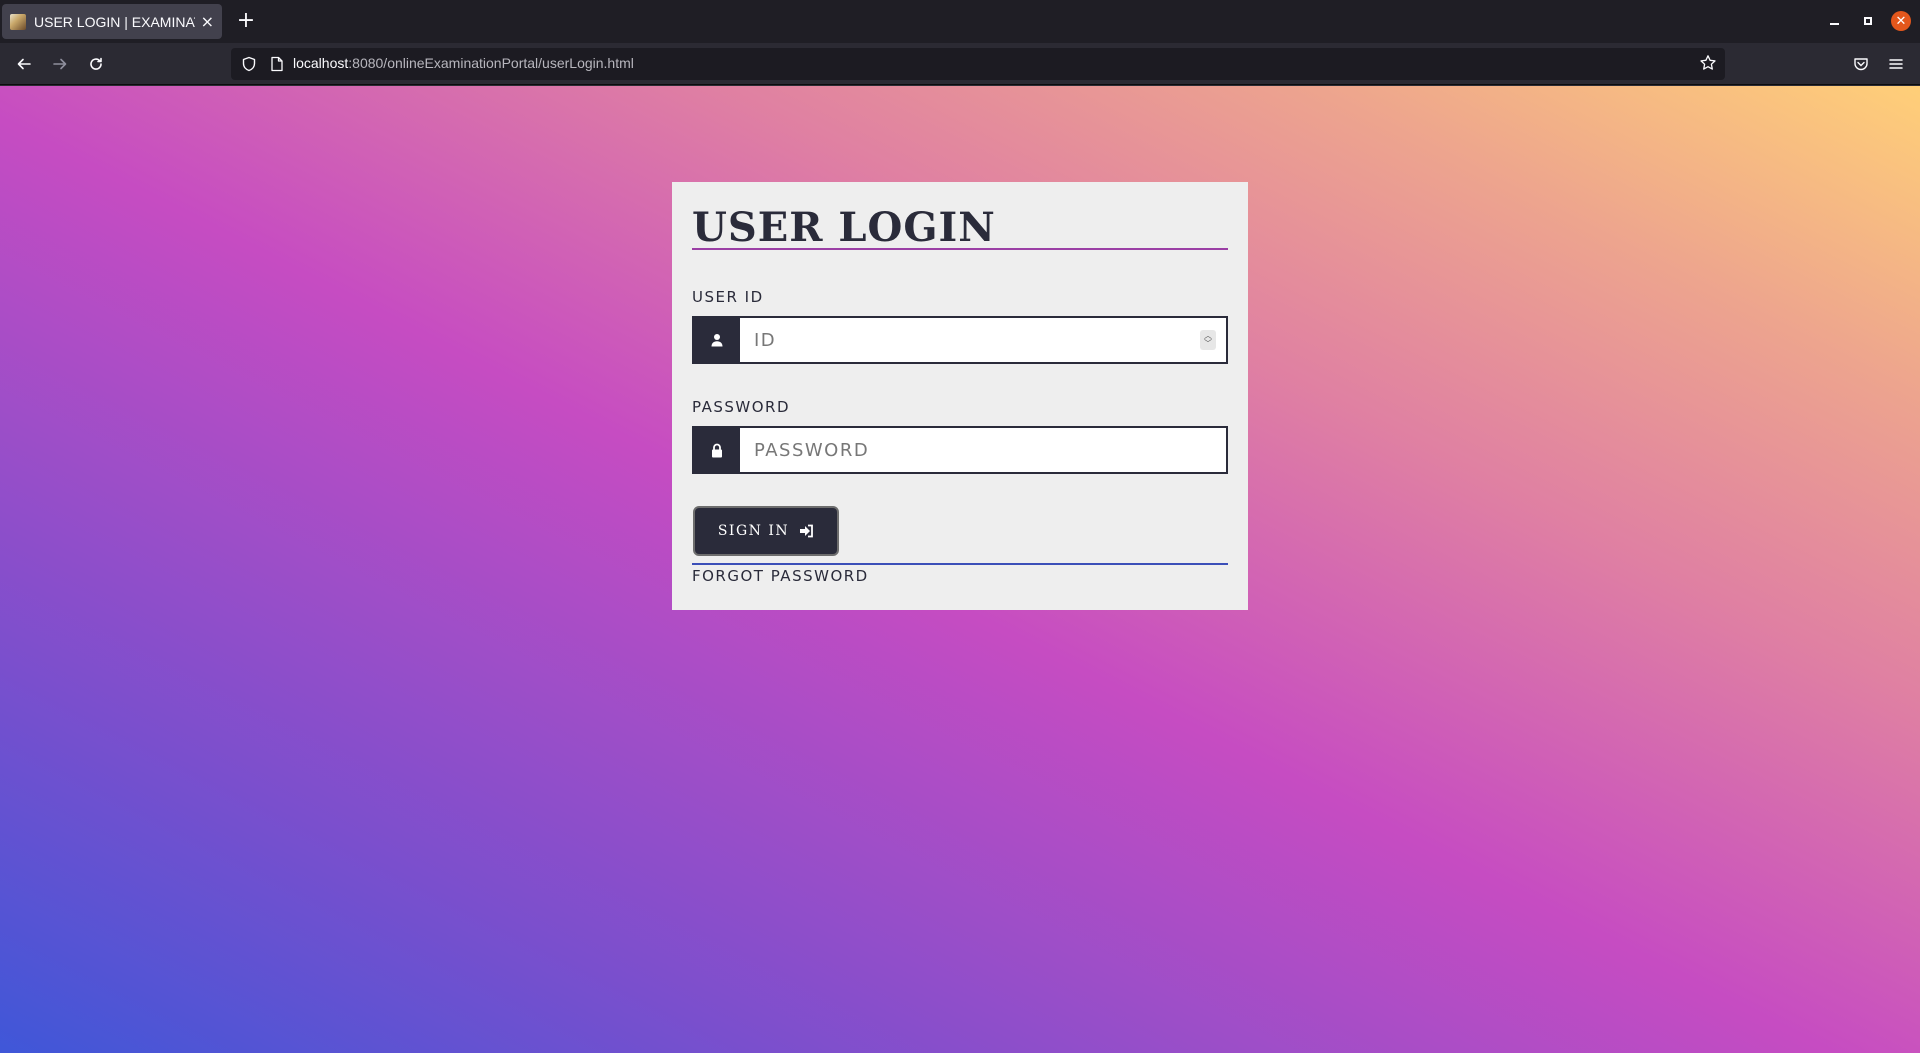 Image resolution: width=1920 pixels, height=1053 pixels. I want to click on user-icon, so click(717, 340).